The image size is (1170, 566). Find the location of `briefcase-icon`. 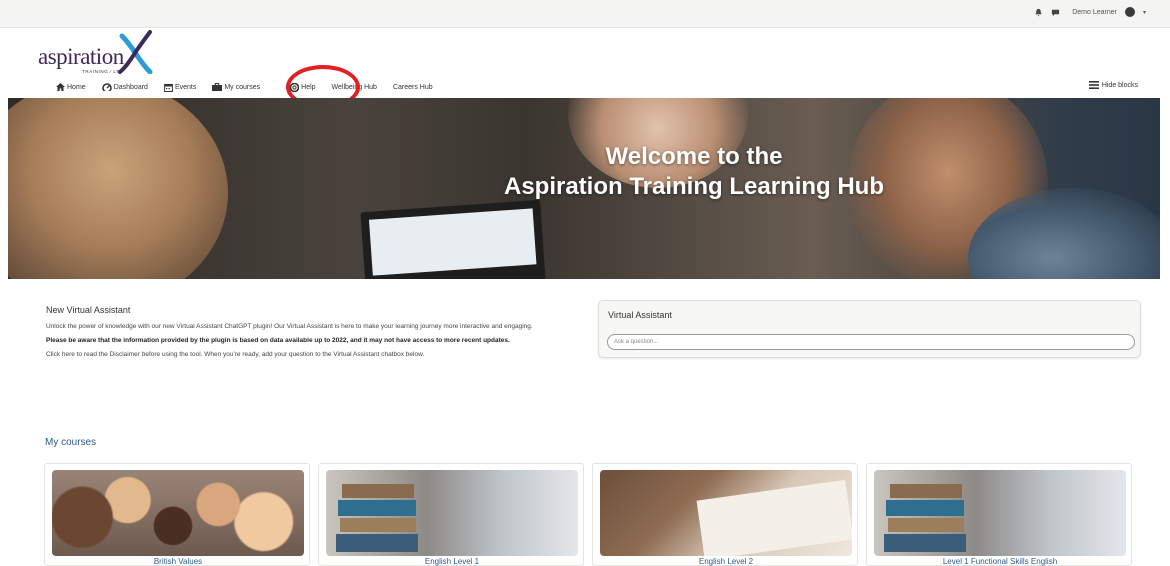

briefcase-icon is located at coordinates (217, 87).